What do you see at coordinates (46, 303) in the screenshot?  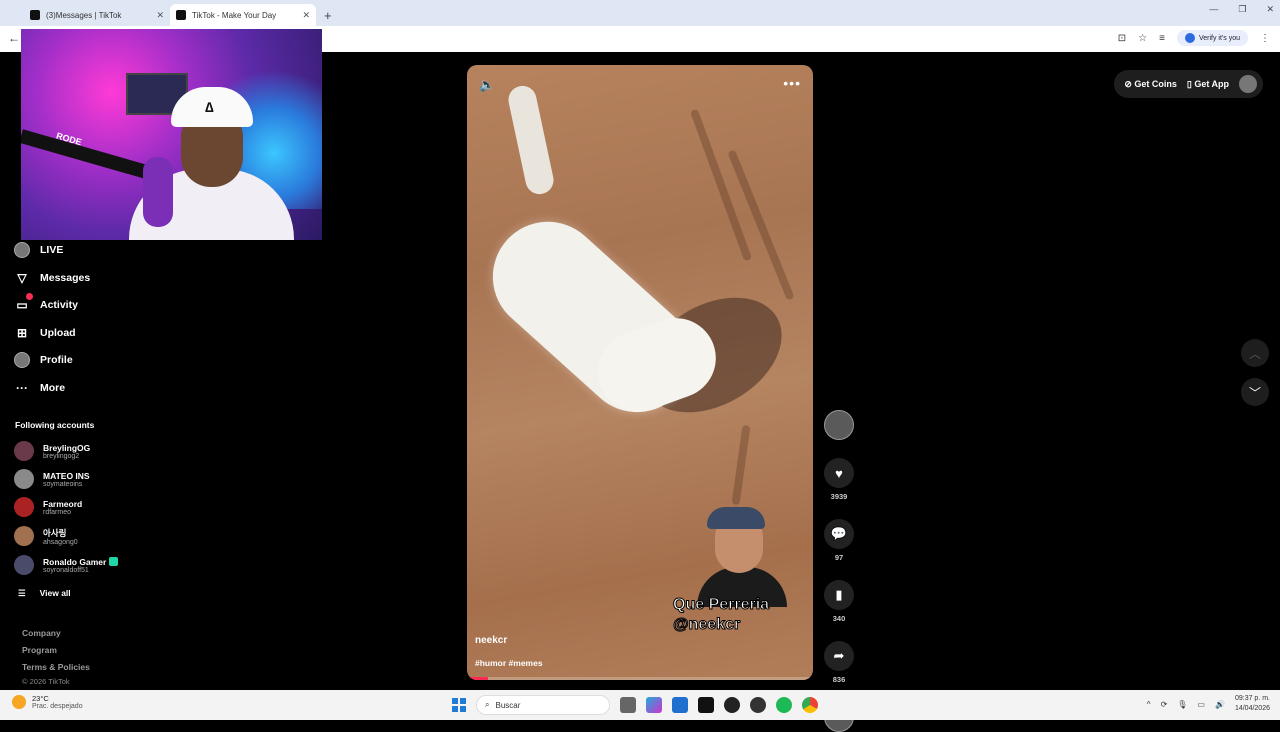 I see `sidebar-item-activity: ▭ Activity` at bounding box center [46, 303].